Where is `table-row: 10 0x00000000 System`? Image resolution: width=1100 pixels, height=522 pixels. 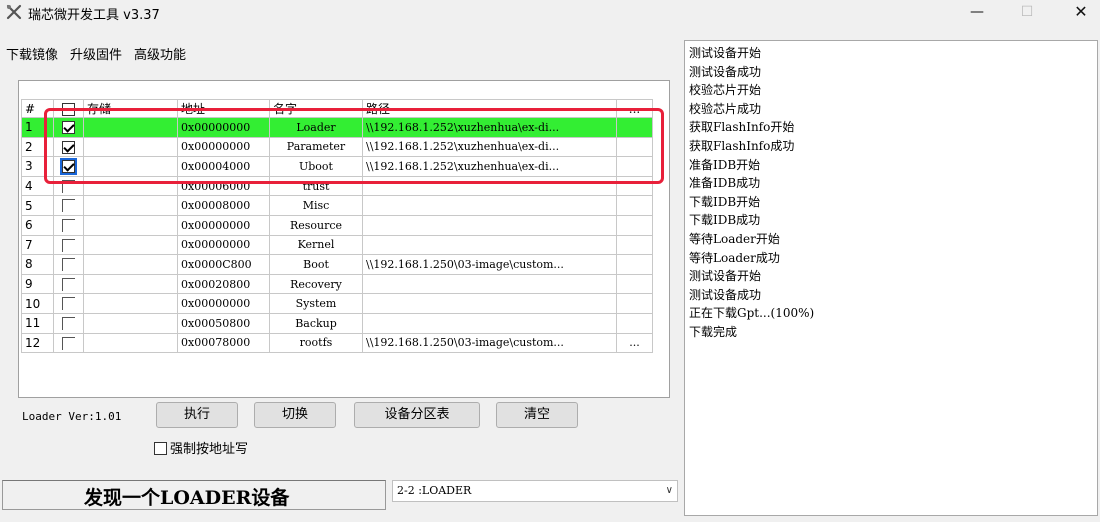
table-row: 10 0x00000000 System is located at coordinates (337, 303).